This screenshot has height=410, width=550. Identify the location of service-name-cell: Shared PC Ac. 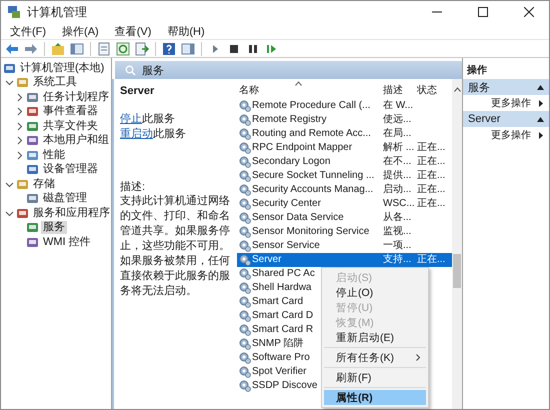
(283, 274).